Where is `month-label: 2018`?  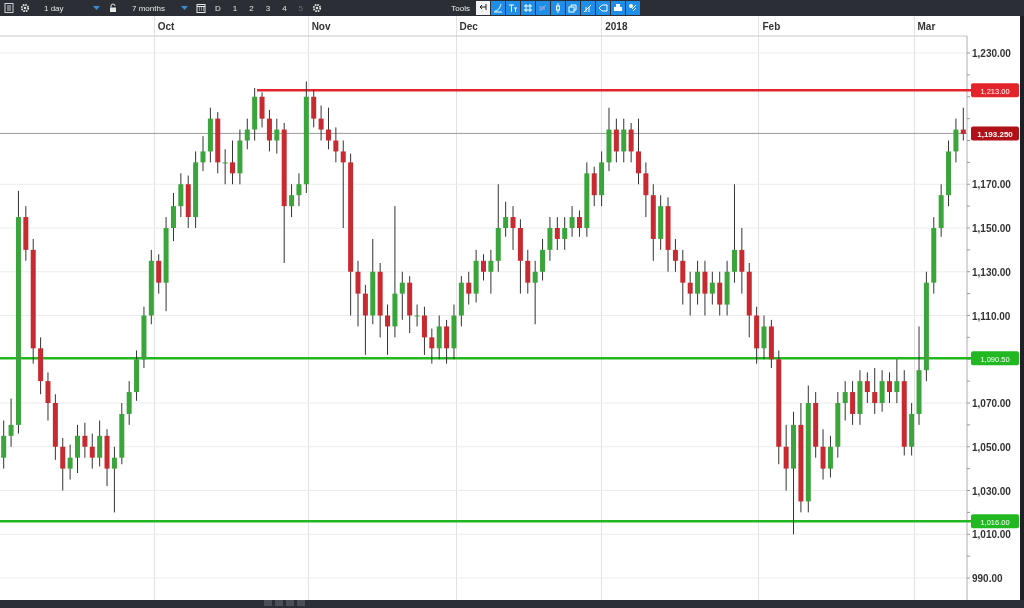 month-label: 2018 is located at coordinates (616, 26).